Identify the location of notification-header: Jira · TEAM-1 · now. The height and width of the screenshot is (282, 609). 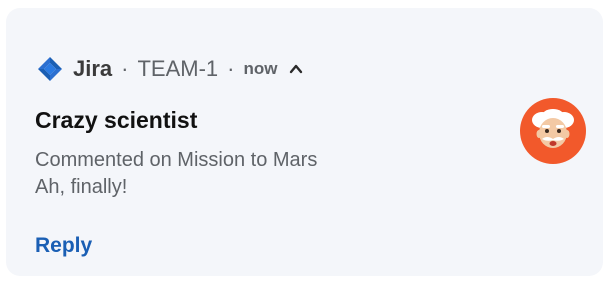
(170, 69).